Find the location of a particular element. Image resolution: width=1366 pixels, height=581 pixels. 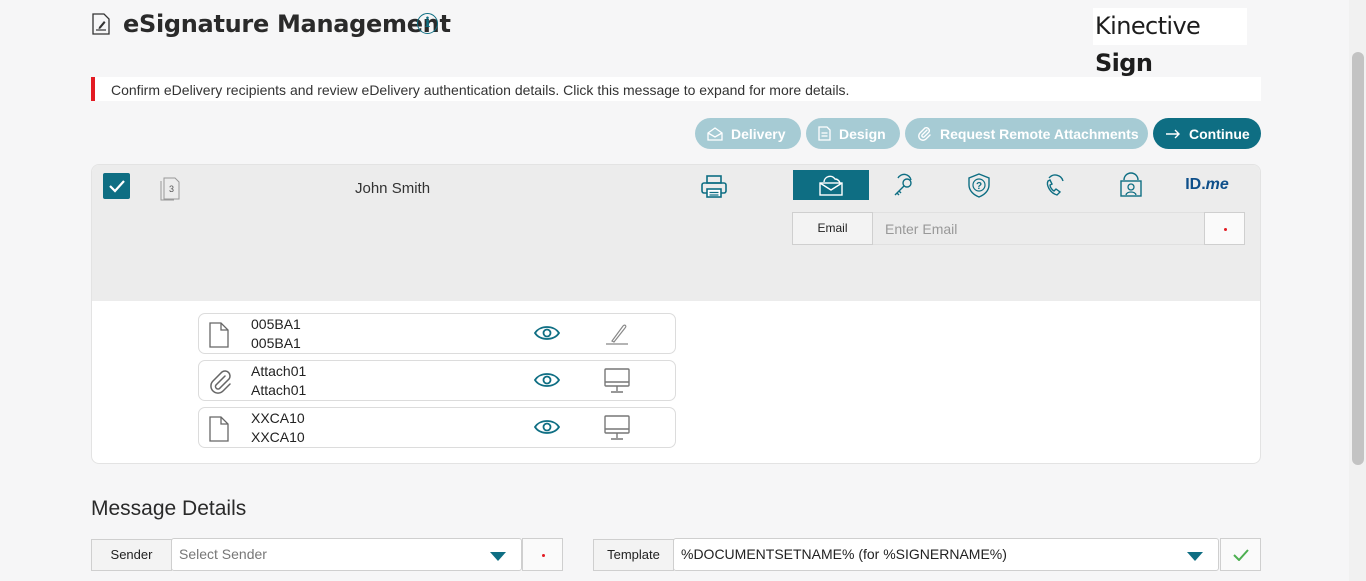

auth-email-tab is located at coordinates (831, 185).